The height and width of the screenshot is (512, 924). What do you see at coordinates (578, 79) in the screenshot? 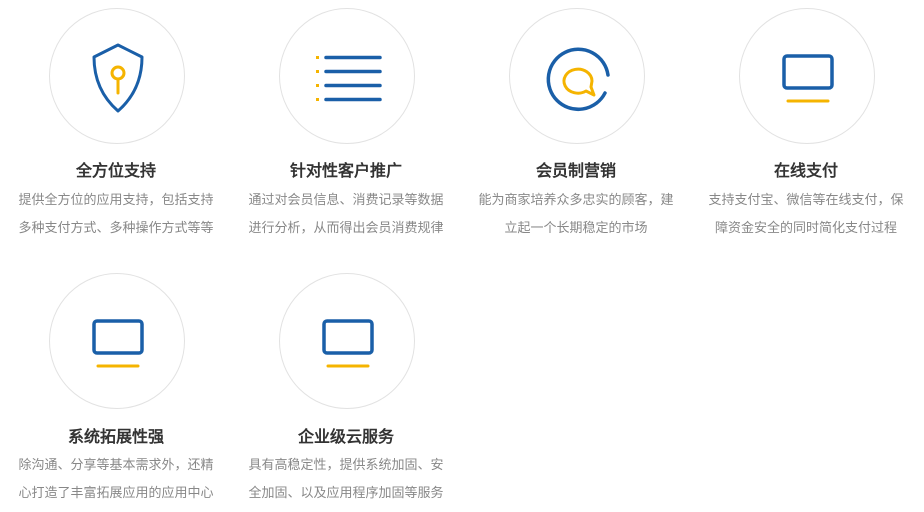
I see `chat-bubble-icon` at bounding box center [578, 79].